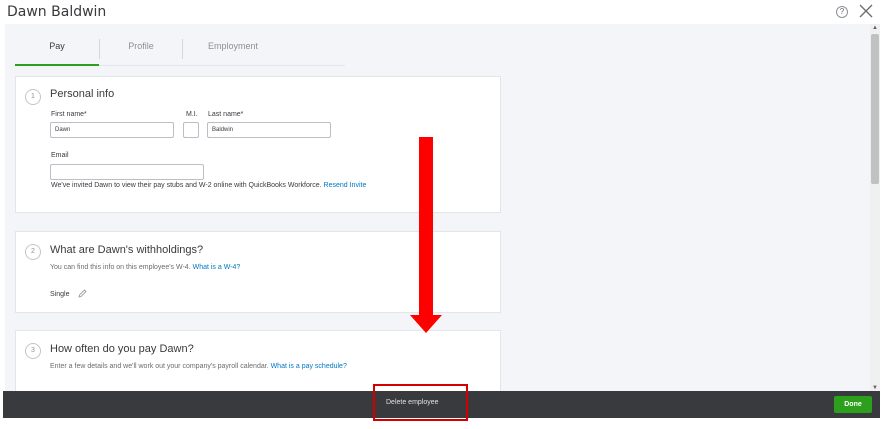  What do you see at coordinates (875, 109) in the screenshot?
I see `scroll-thumb` at bounding box center [875, 109].